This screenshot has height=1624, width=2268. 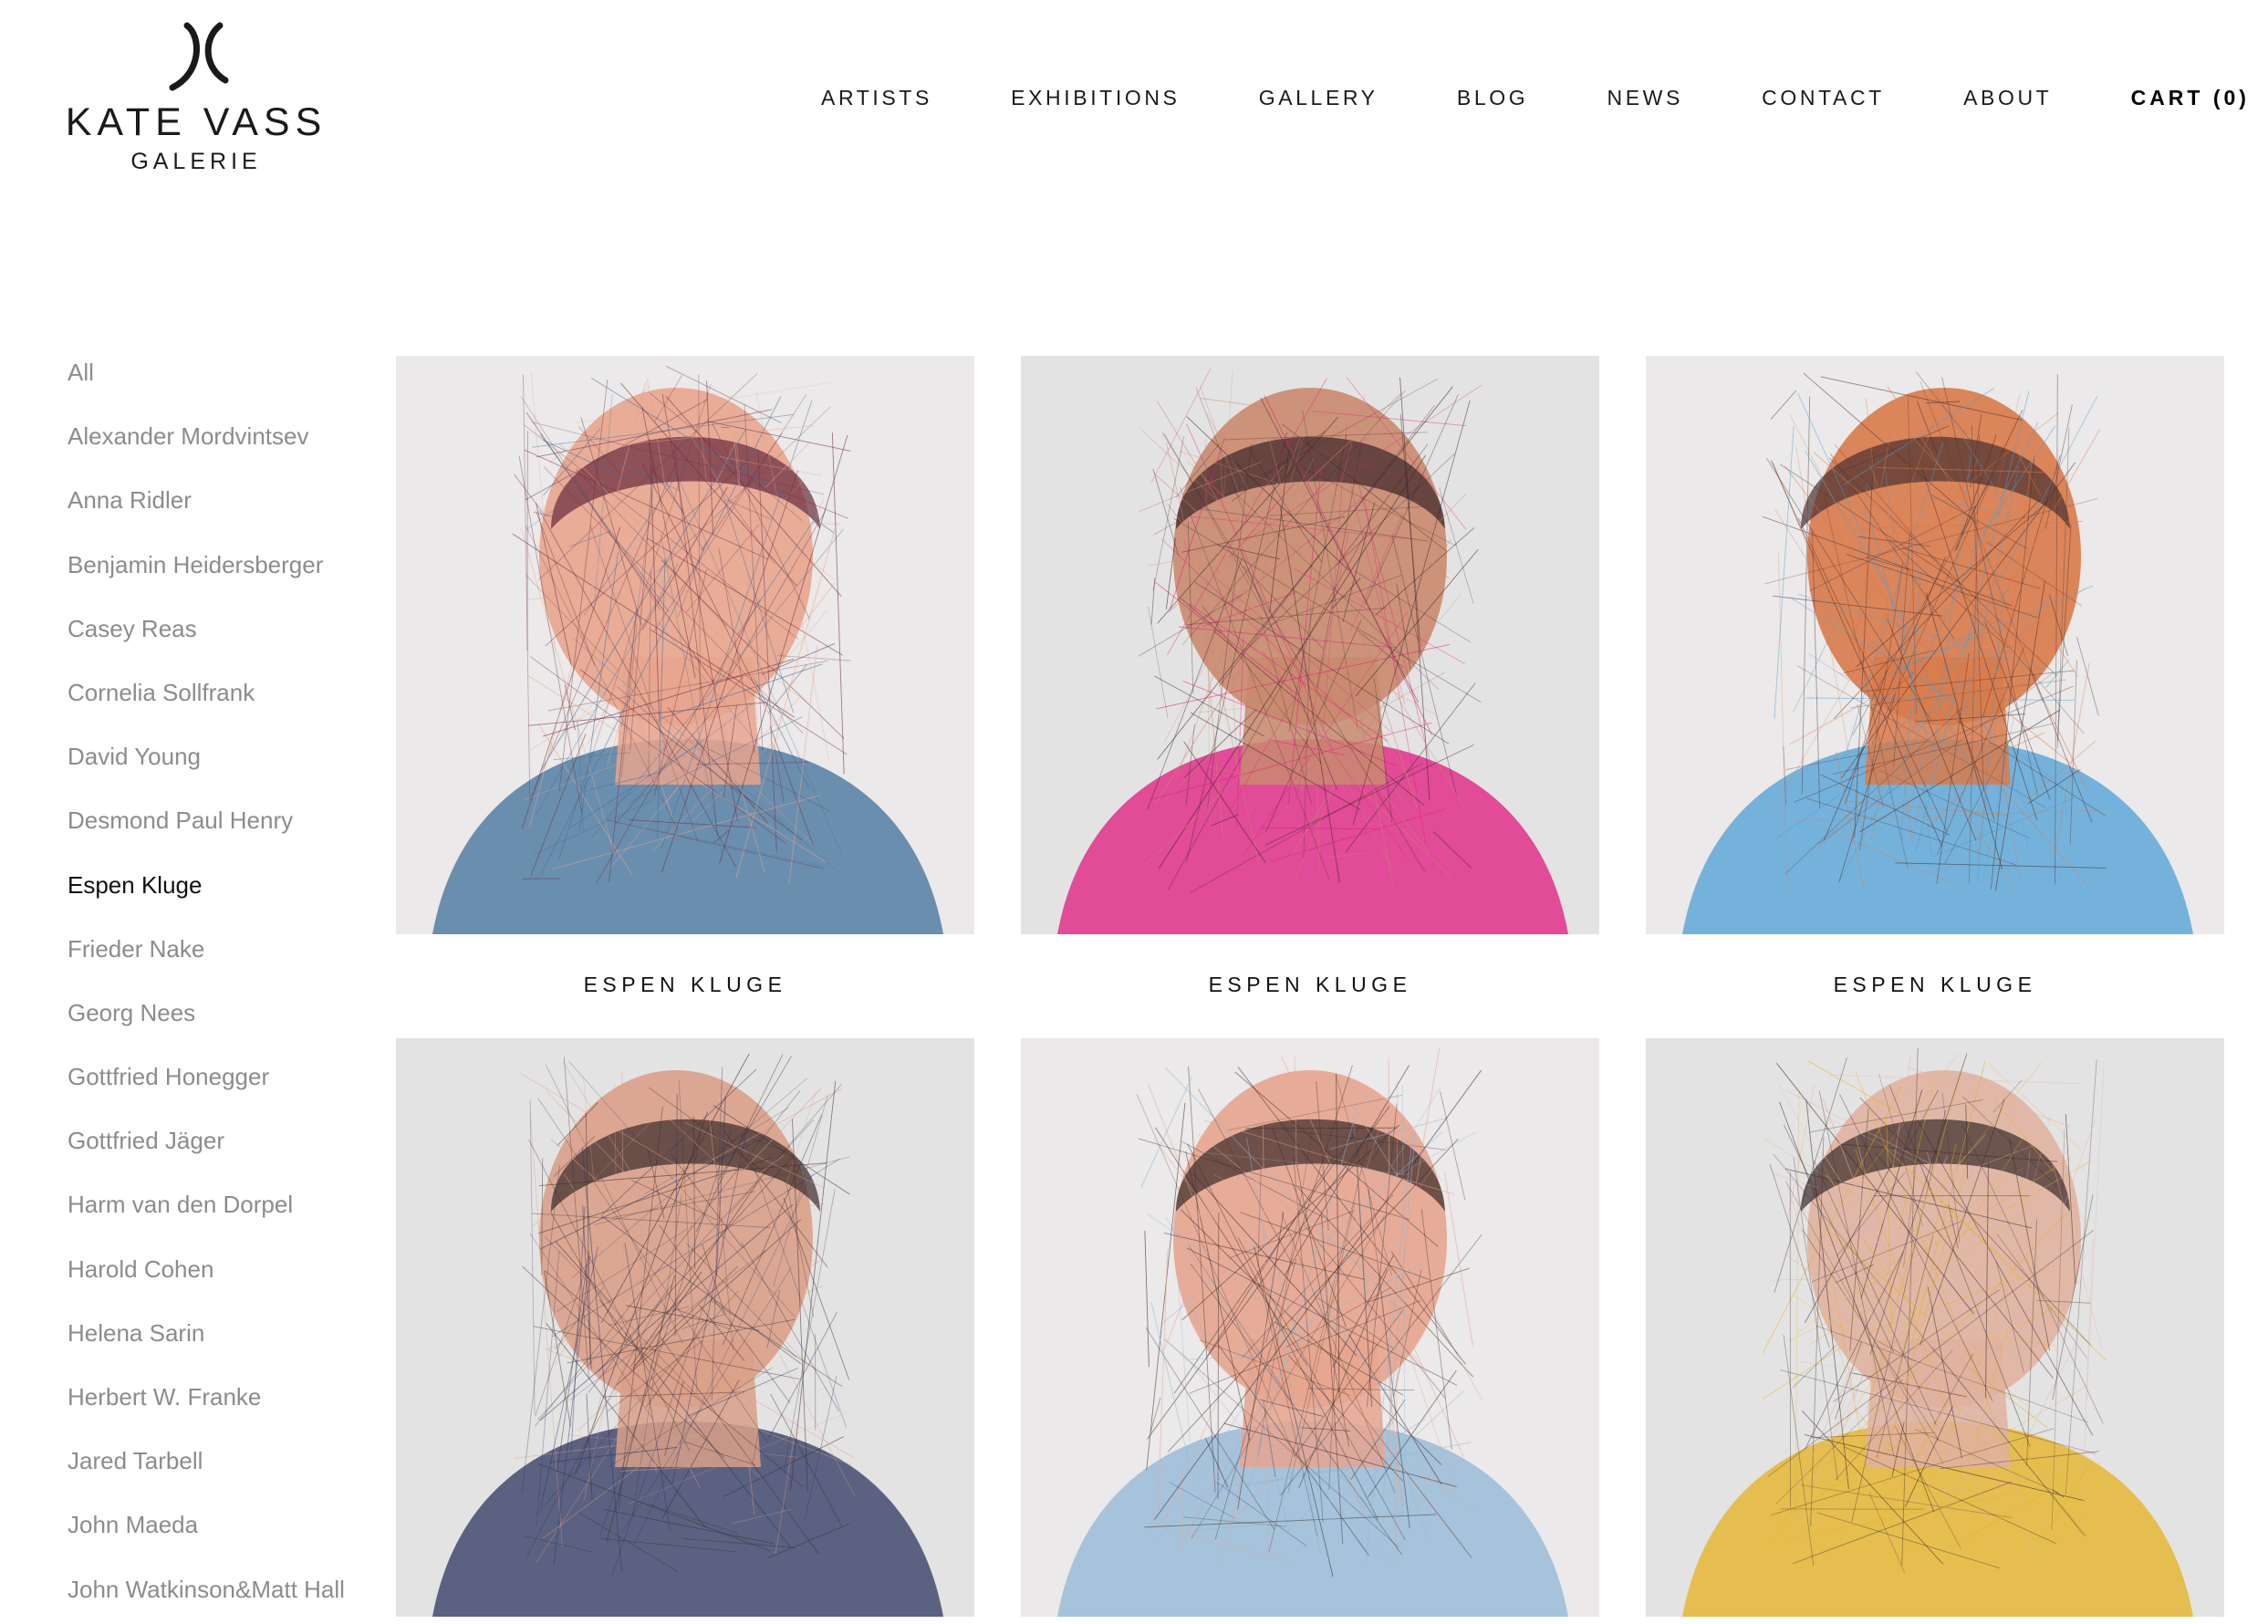 What do you see at coordinates (223, 450) in the screenshot?
I see `sidebar-item-alexander-mordvintsev: Alexander Mordvintsev` at bounding box center [223, 450].